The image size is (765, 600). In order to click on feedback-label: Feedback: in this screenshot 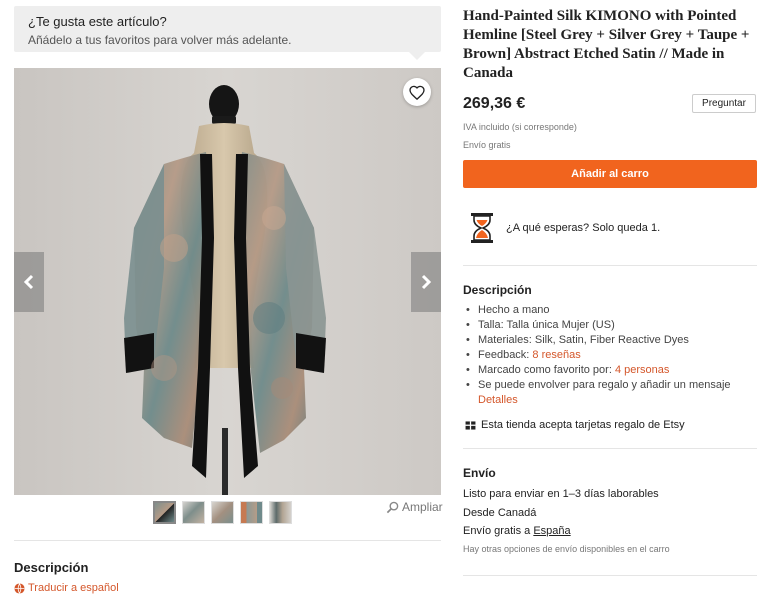, I will do `click(505, 355)`.